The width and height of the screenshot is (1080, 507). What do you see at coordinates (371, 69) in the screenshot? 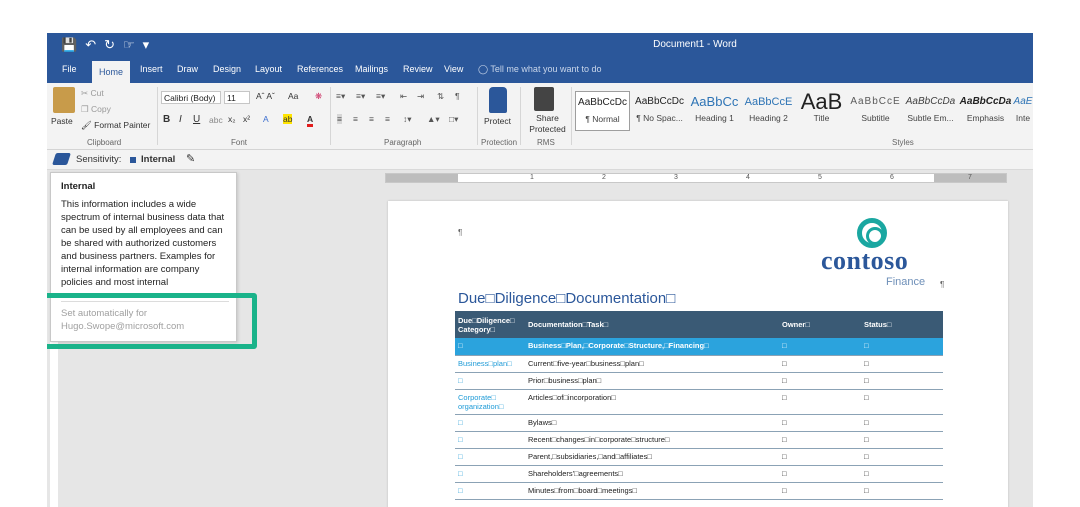
I see `tab-mailings: Mailings` at bounding box center [371, 69].